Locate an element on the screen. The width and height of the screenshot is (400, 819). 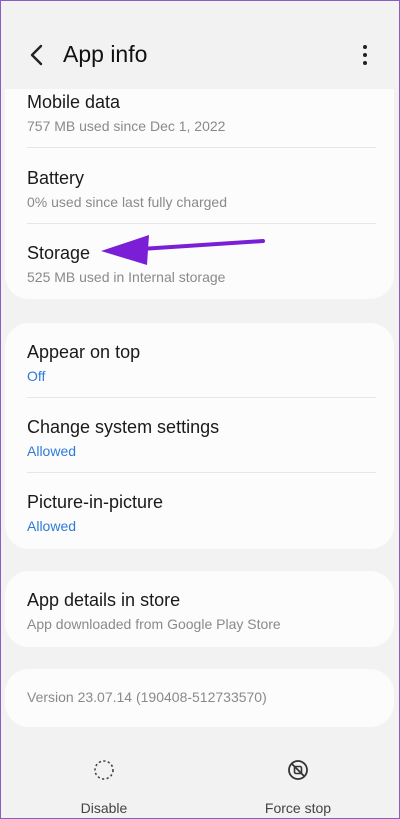
storage-item: Storage 525 MB used in Internal storage is located at coordinates (201, 264).